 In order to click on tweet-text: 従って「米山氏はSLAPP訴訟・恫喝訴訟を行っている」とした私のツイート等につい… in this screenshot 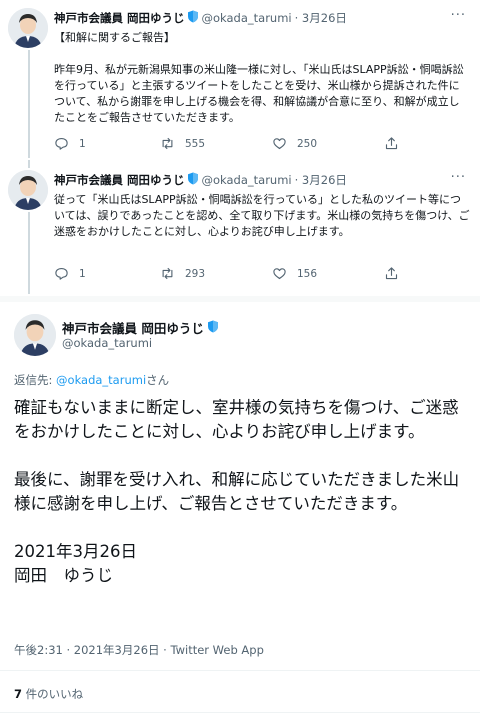, I will do `click(262, 216)`.